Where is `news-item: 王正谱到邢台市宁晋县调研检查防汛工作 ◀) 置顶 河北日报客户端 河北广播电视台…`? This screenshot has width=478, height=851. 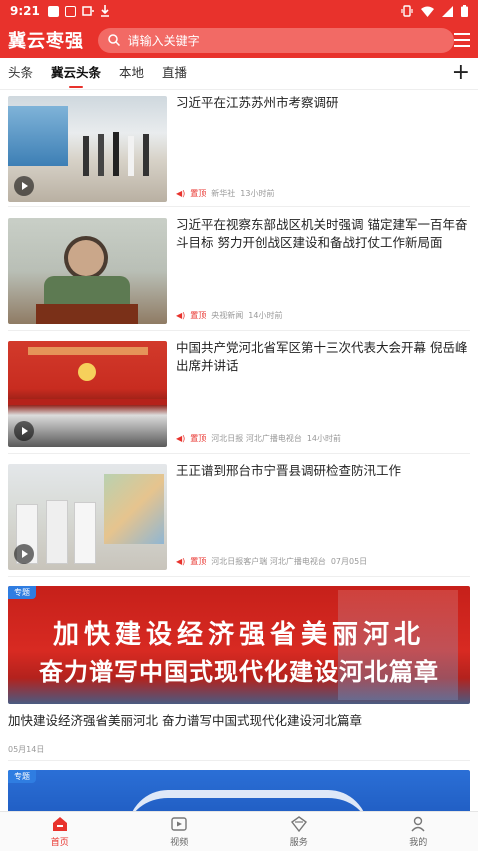 news-item: 王正谱到邢台市宁晋县调研检查防汛工作 ◀) 置顶 河北日报客户端 河北广播电视台… is located at coordinates (239, 515).